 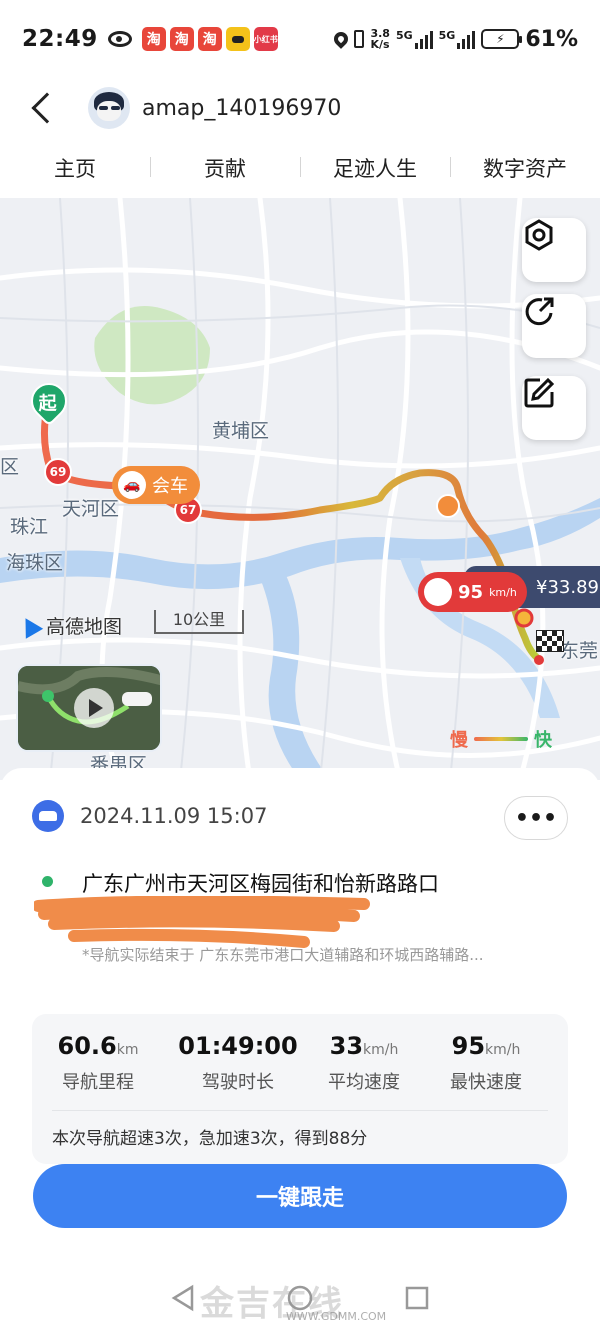 What do you see at coordinates (238, 1062) in the screenshot?
I see `stat-duration: 01:49:00 驾驶时长` at bounding box center [238, 1062].